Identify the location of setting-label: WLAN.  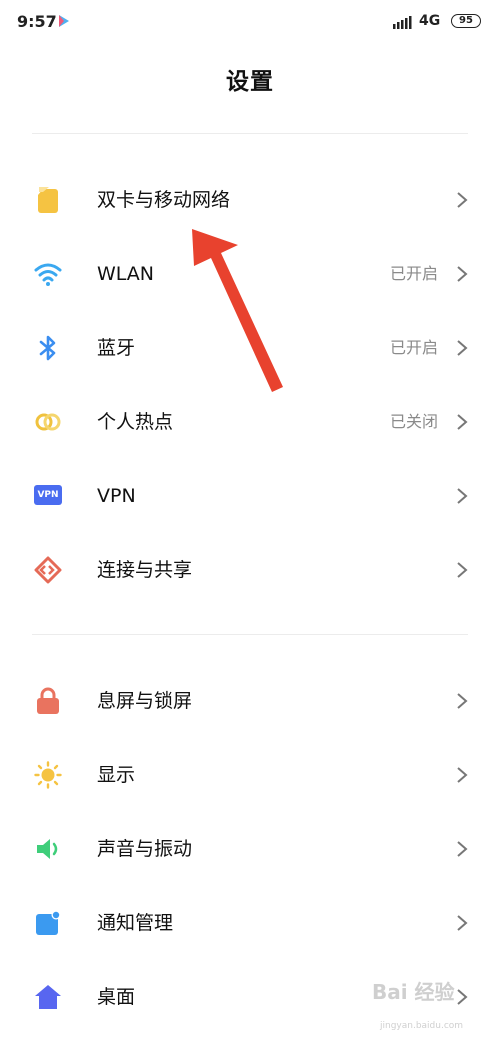
(126, 274).